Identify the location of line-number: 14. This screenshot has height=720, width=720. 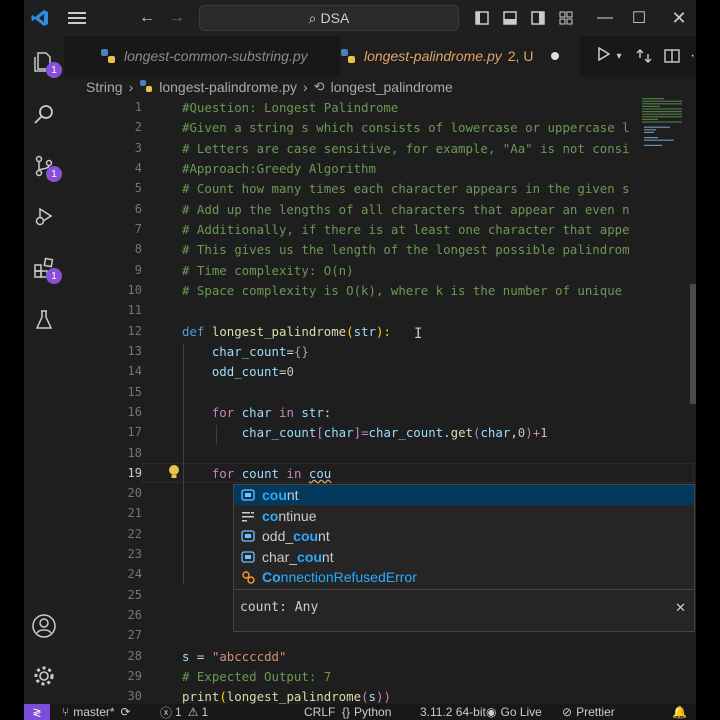
(134, 371).